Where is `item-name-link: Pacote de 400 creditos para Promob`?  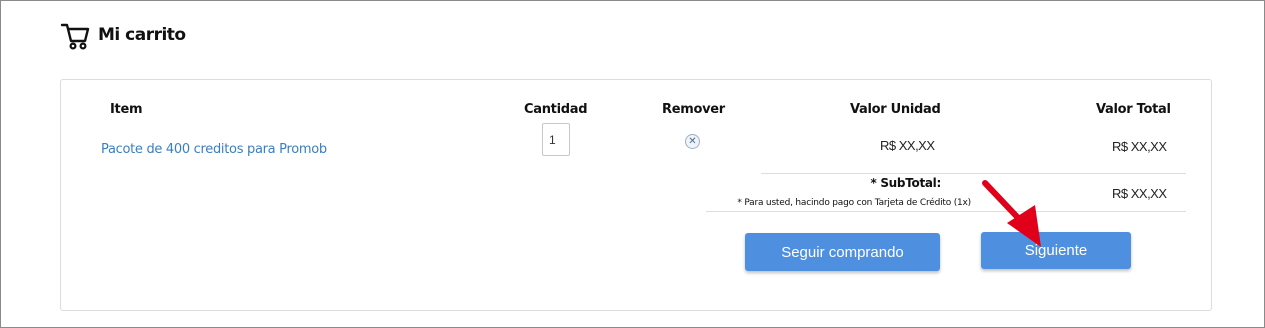 item-name-link: Pacote de 400 creditos para Promob is located at coordinates (214, 149).